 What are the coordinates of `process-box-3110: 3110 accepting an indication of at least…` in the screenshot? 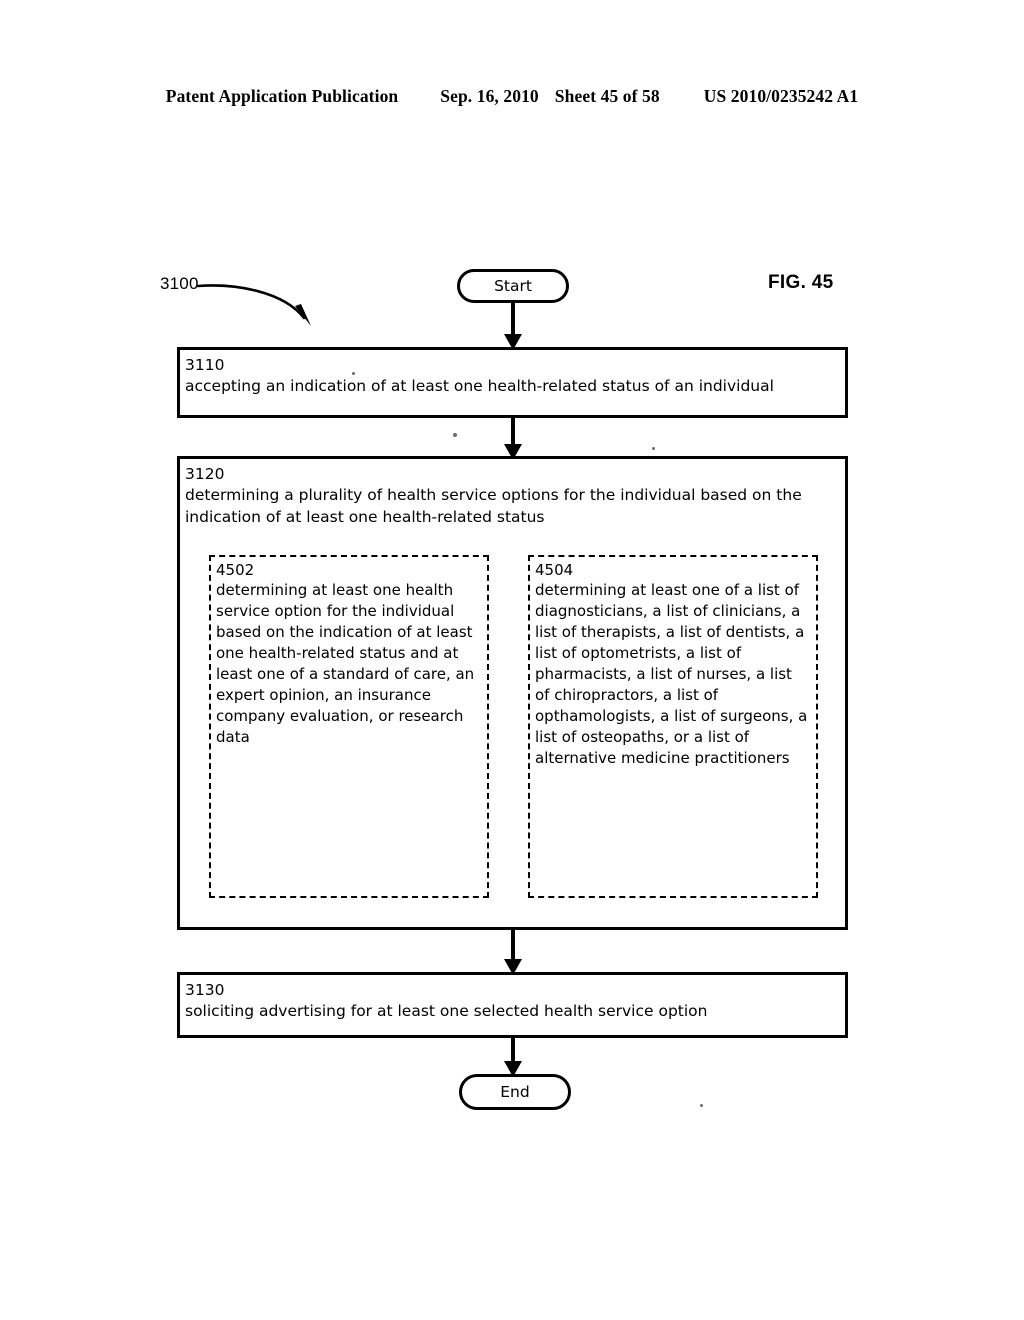 It's located at (512, 382).